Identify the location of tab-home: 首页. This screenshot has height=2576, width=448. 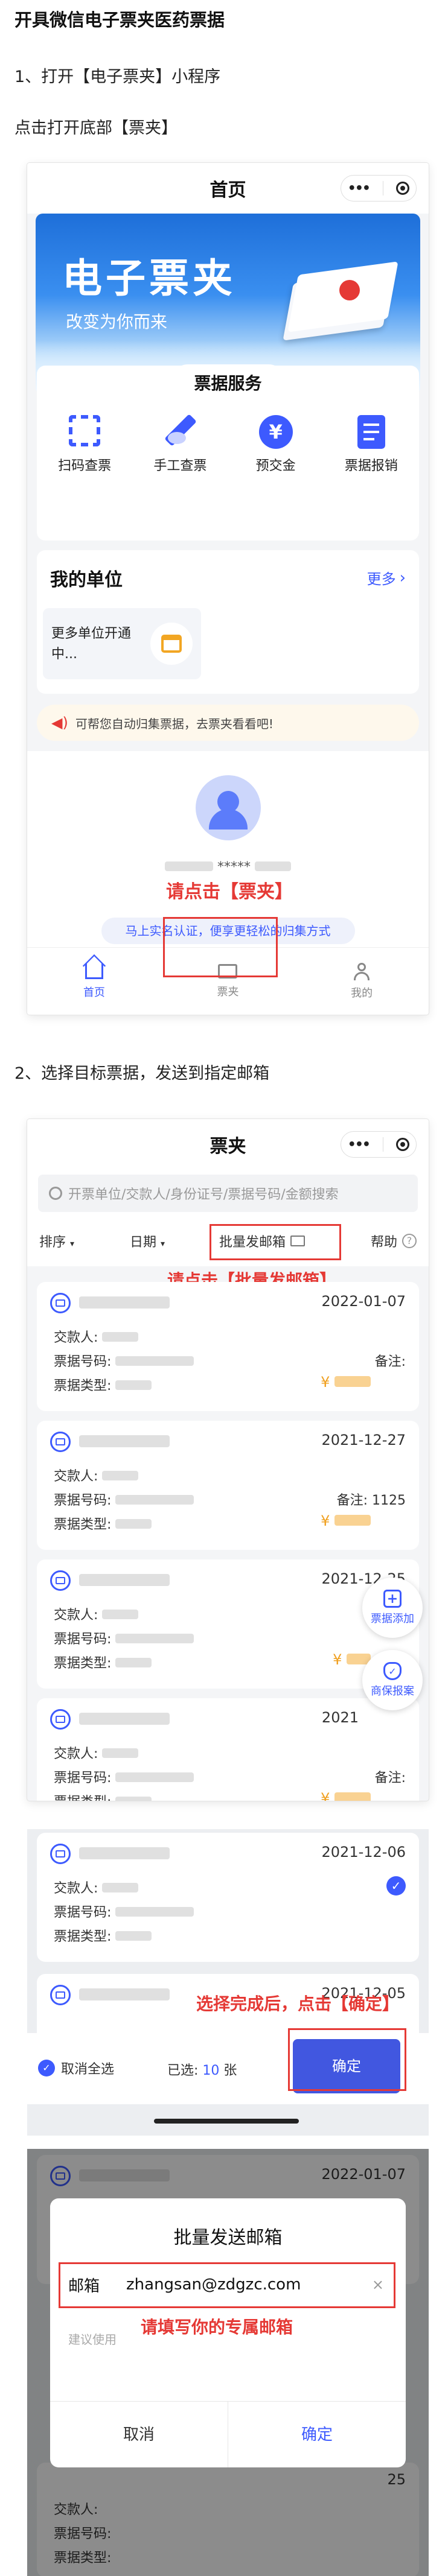
(94, 977).